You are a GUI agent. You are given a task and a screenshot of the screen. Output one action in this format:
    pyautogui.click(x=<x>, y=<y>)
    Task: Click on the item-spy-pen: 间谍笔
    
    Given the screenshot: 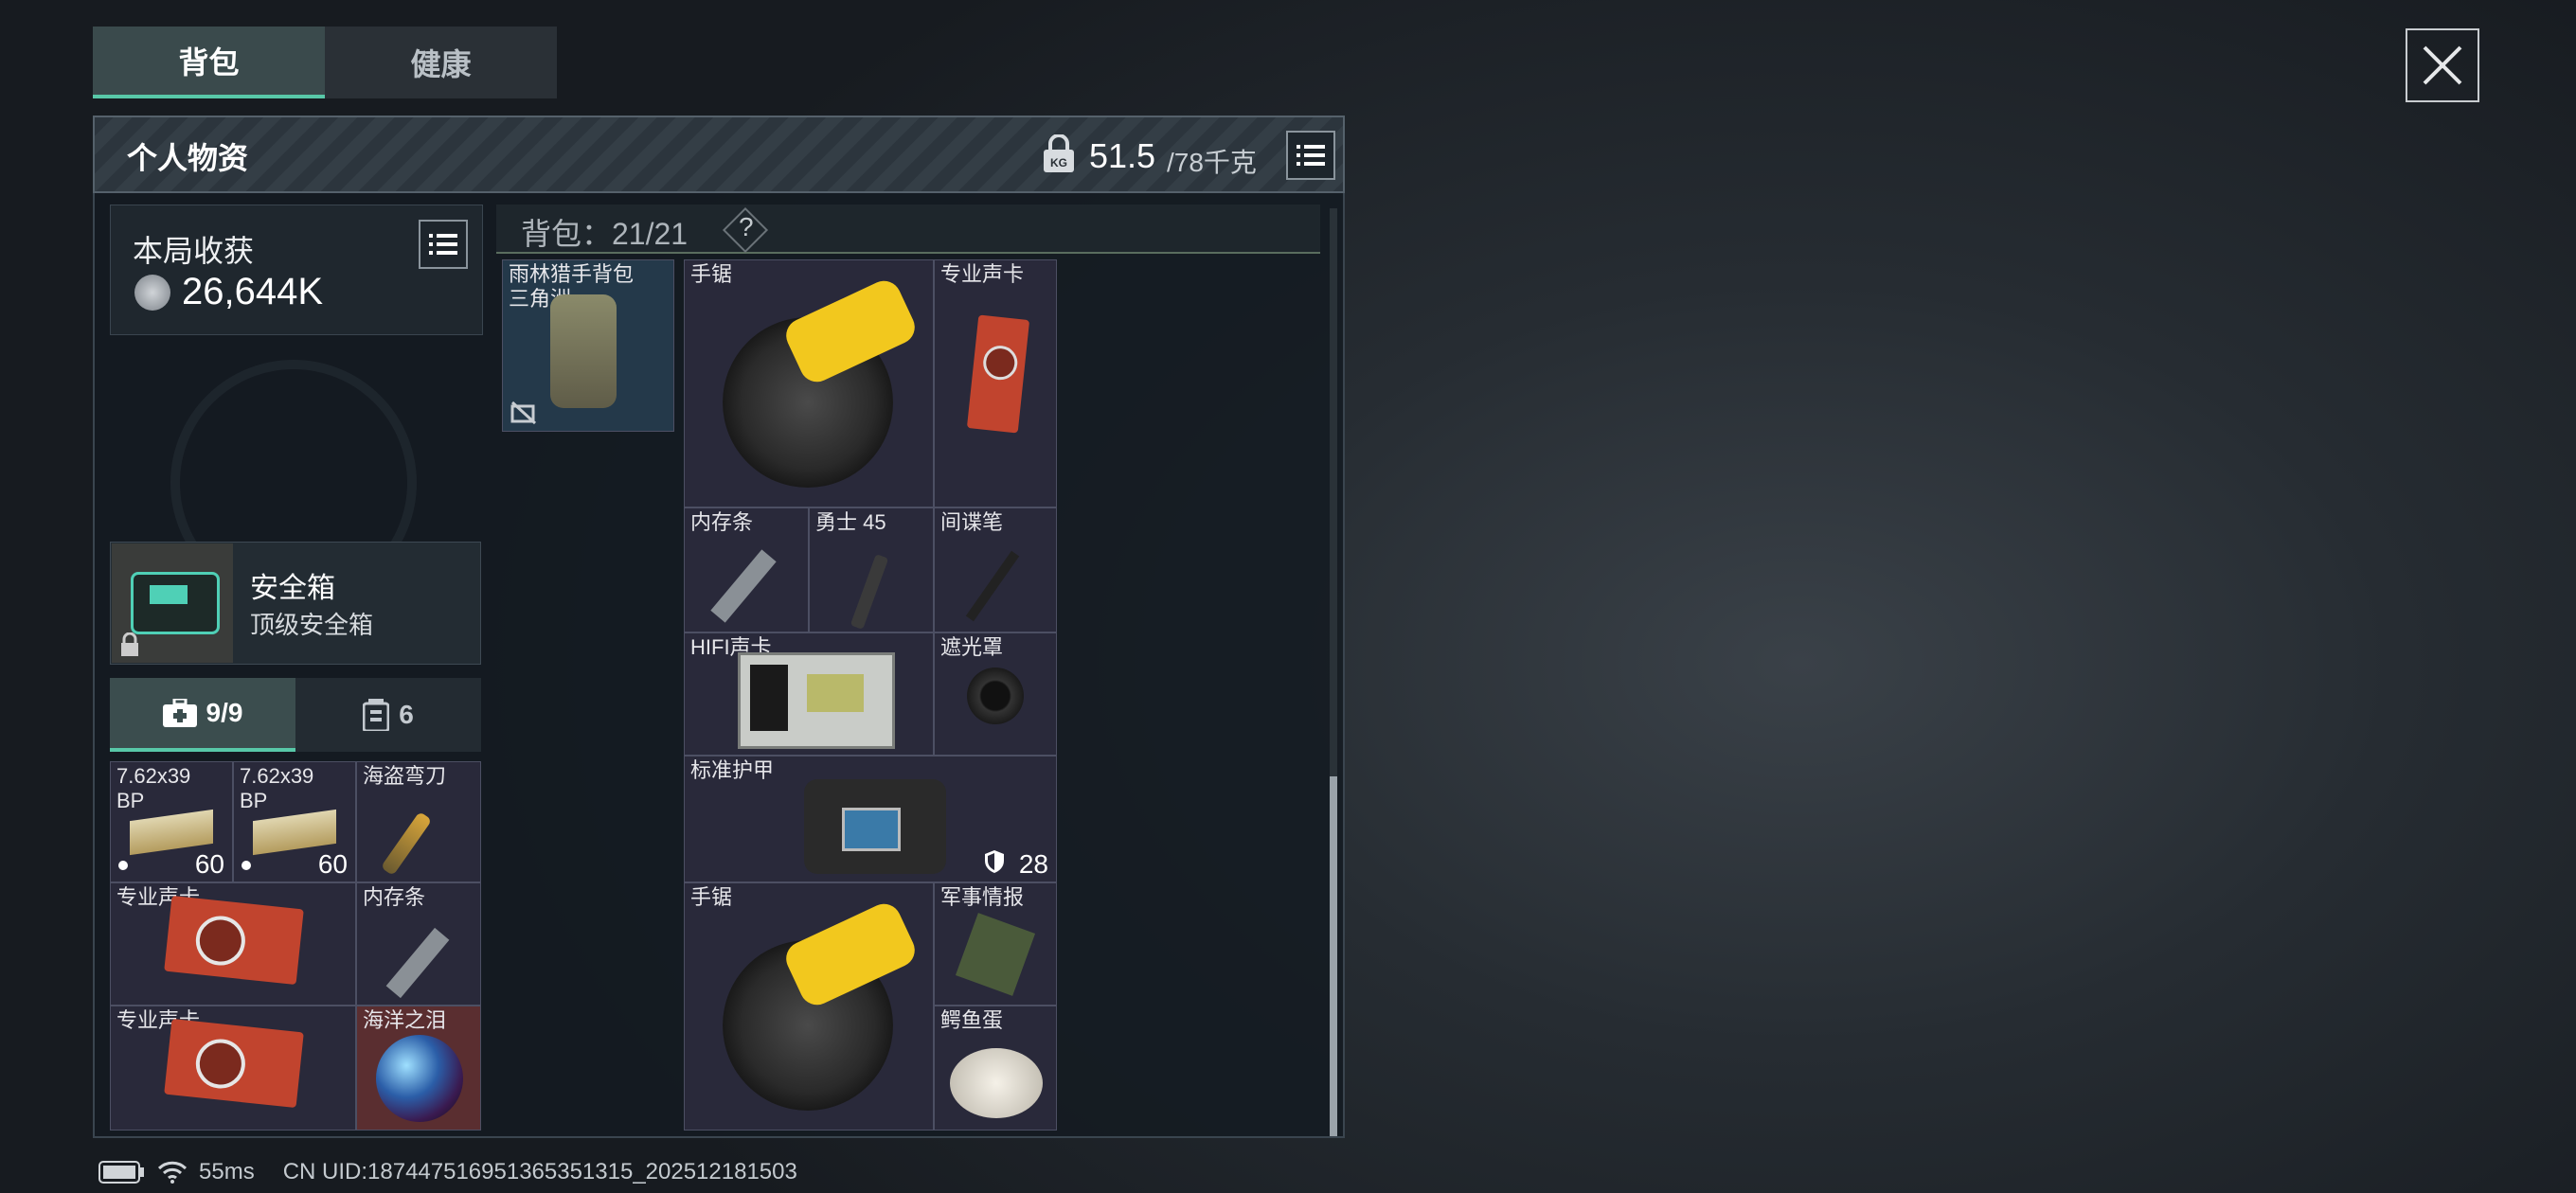 What is the action you would take?
    pyautogui.click(x=995, y=569)
    